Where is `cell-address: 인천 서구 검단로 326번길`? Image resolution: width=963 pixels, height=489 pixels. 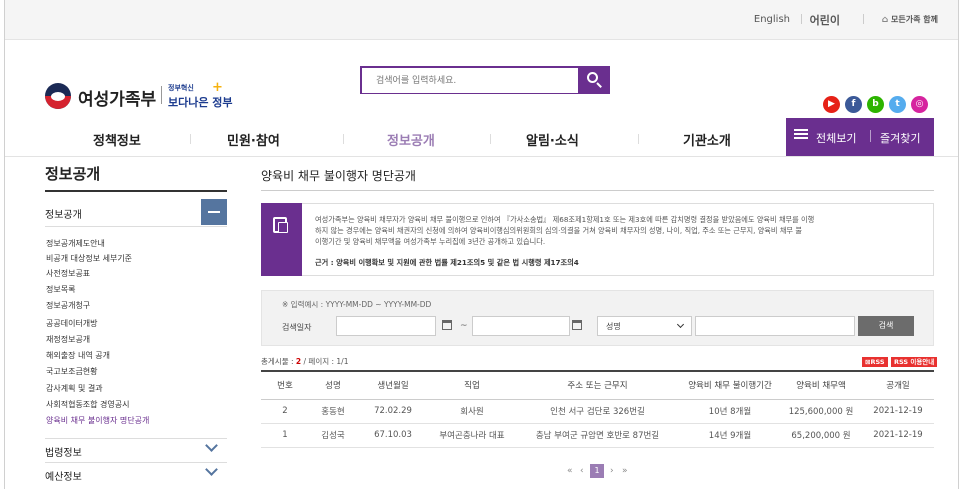
cell-address: 인천 서구 검단로 326번길 is located at coordinates (597, 411).